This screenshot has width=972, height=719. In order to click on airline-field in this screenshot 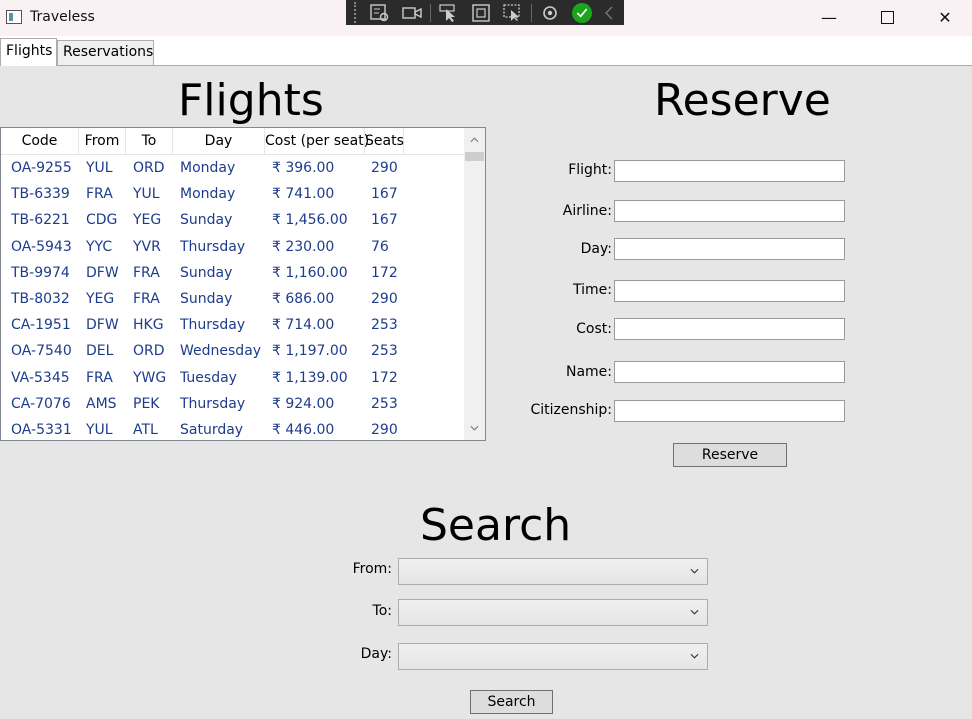, I will do `click(729, 211)`.